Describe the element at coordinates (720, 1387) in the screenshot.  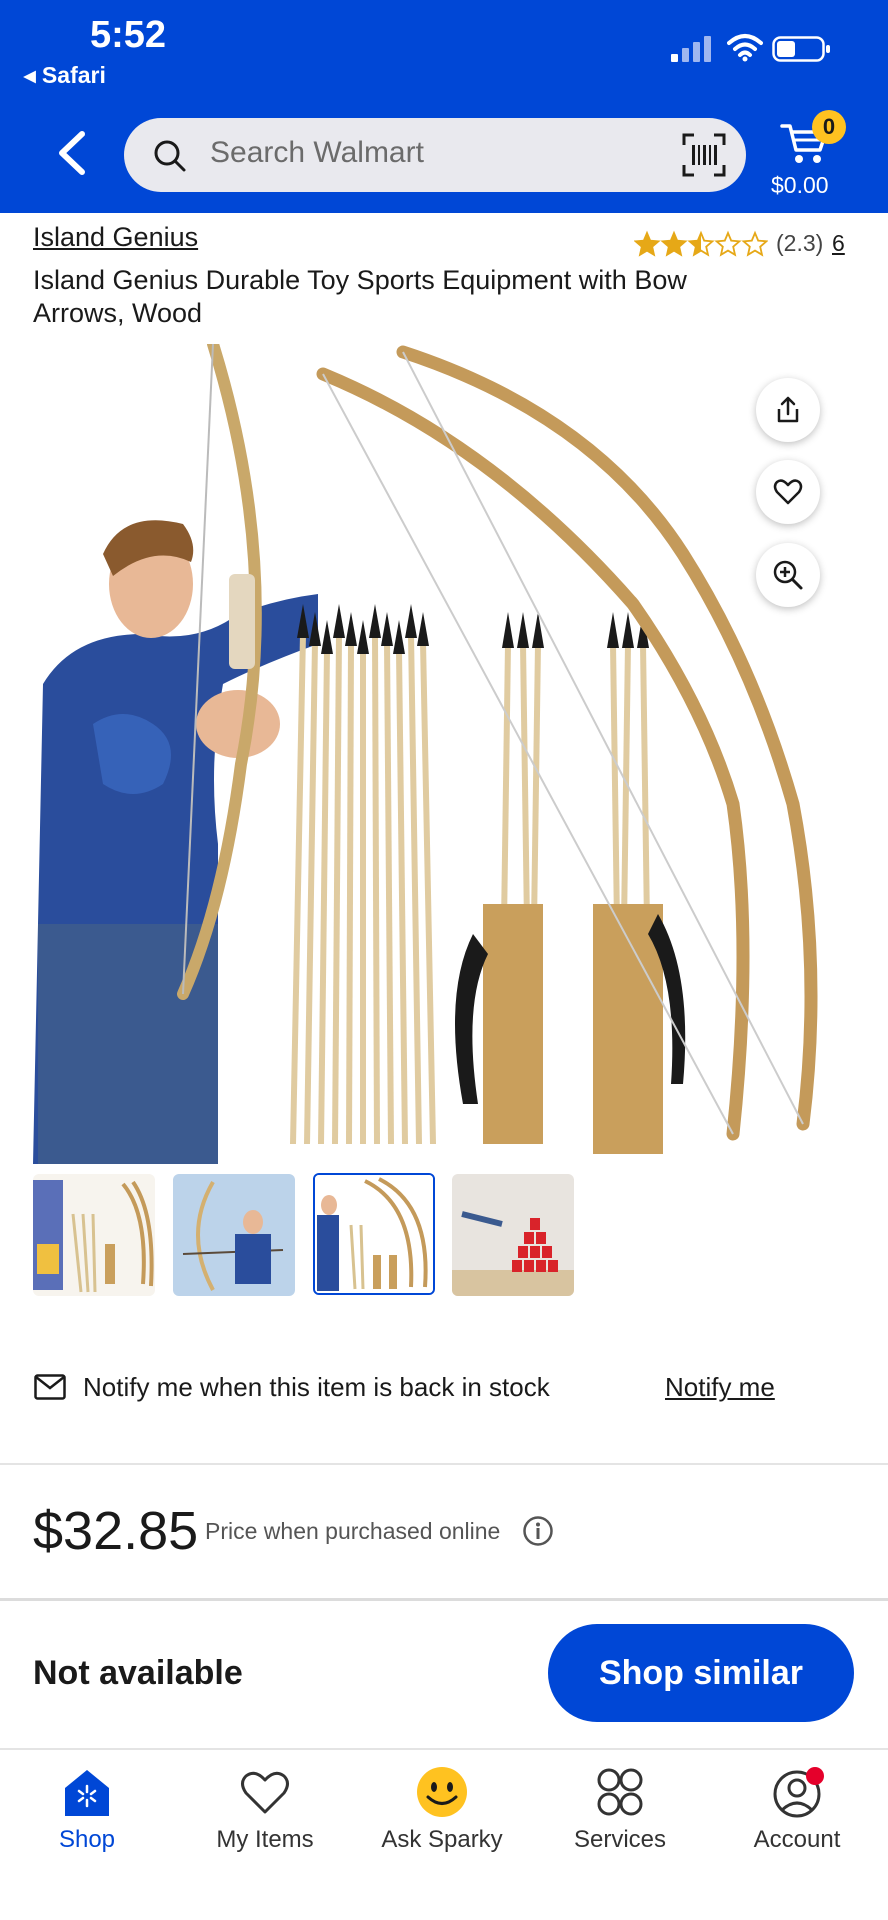
I see `notify-me-link: Notify me` at that location.